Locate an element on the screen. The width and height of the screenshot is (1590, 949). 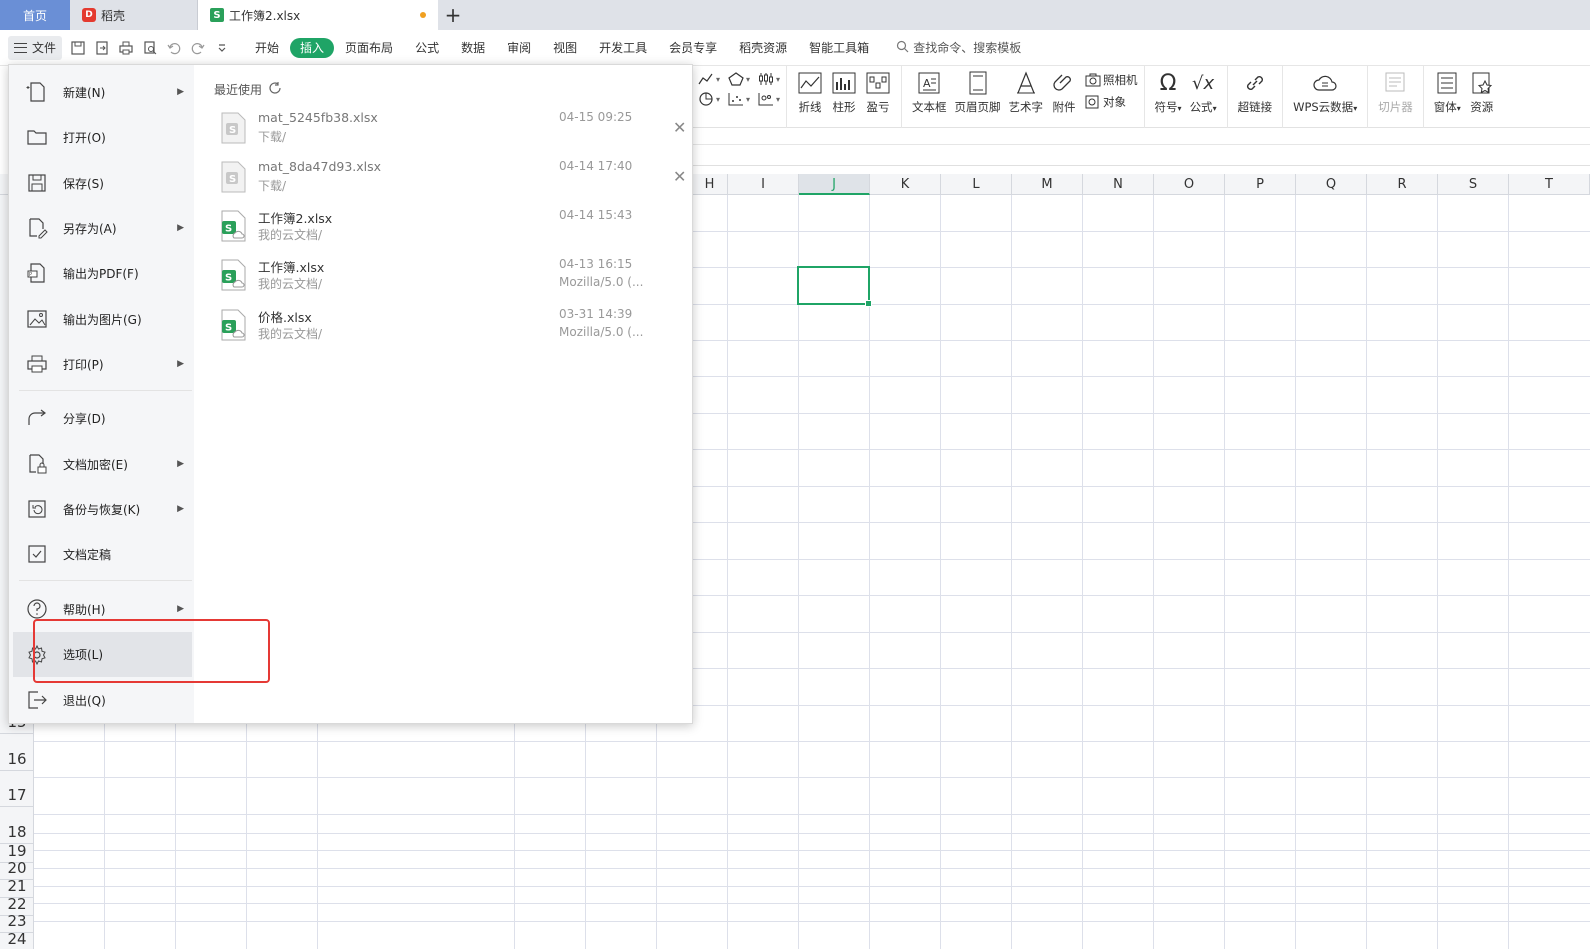
slicer-button: 切片器 is located at coordinates (1395, 92).